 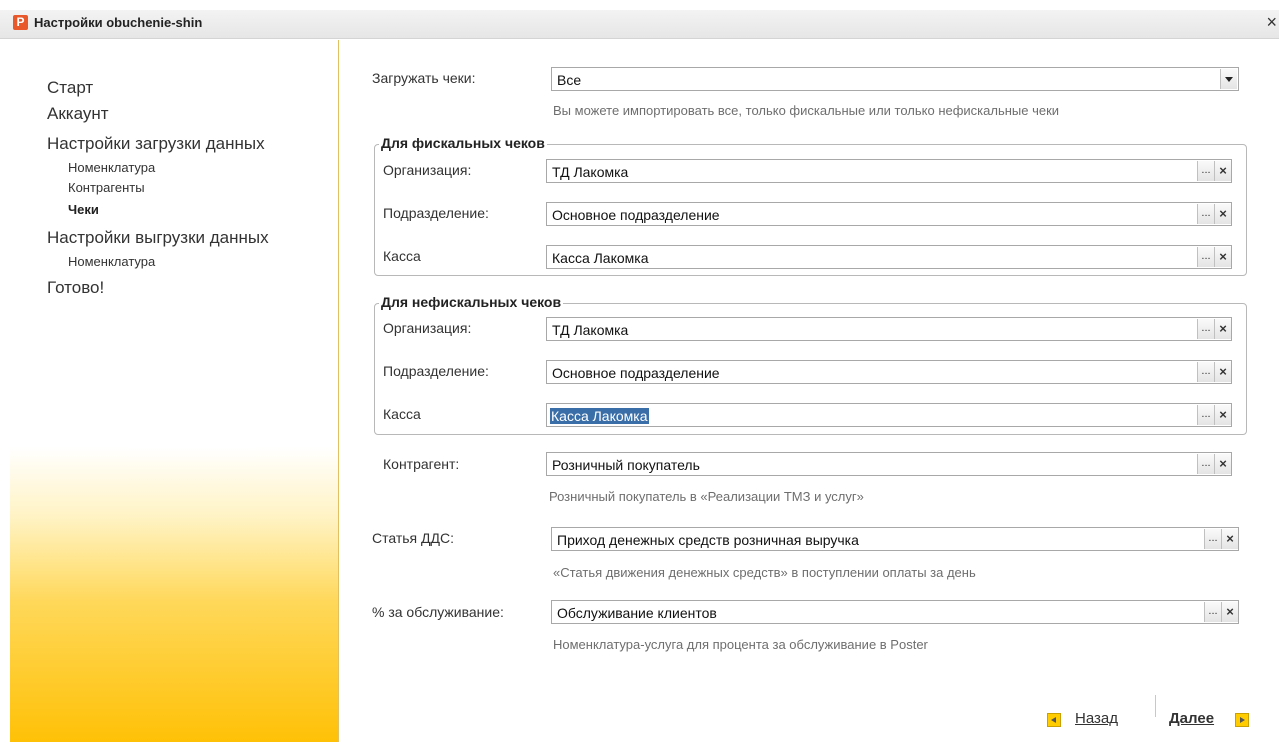 I want to click on nonfiscal-cash-value: Касса Лакомка, so click(x=599, y=416).